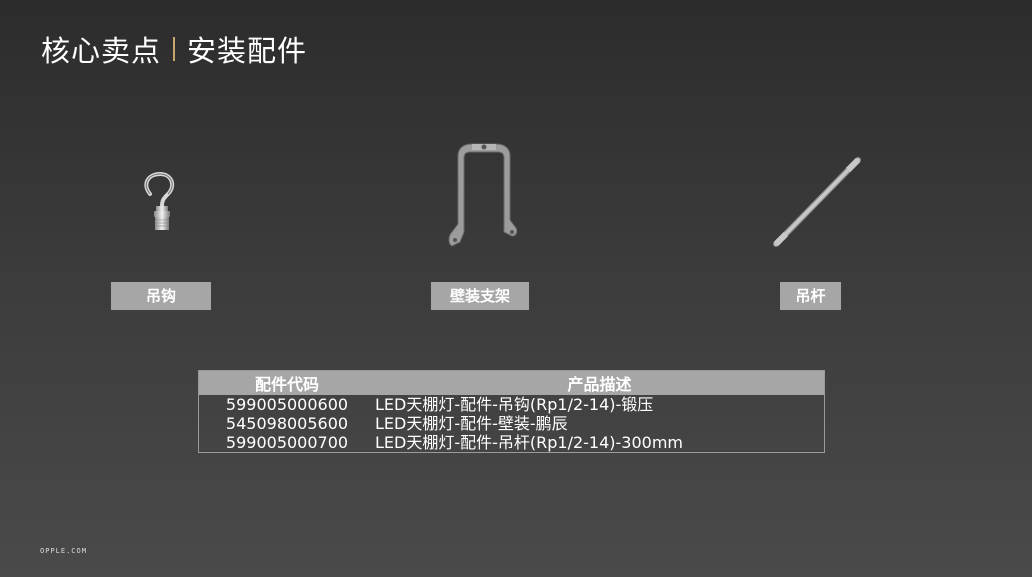 The image size is (1032, 577). What do you see at coordinates (101, 51) in the screenshot?
I see `title-main: 核心卖点` at bounding box center [101, 51].